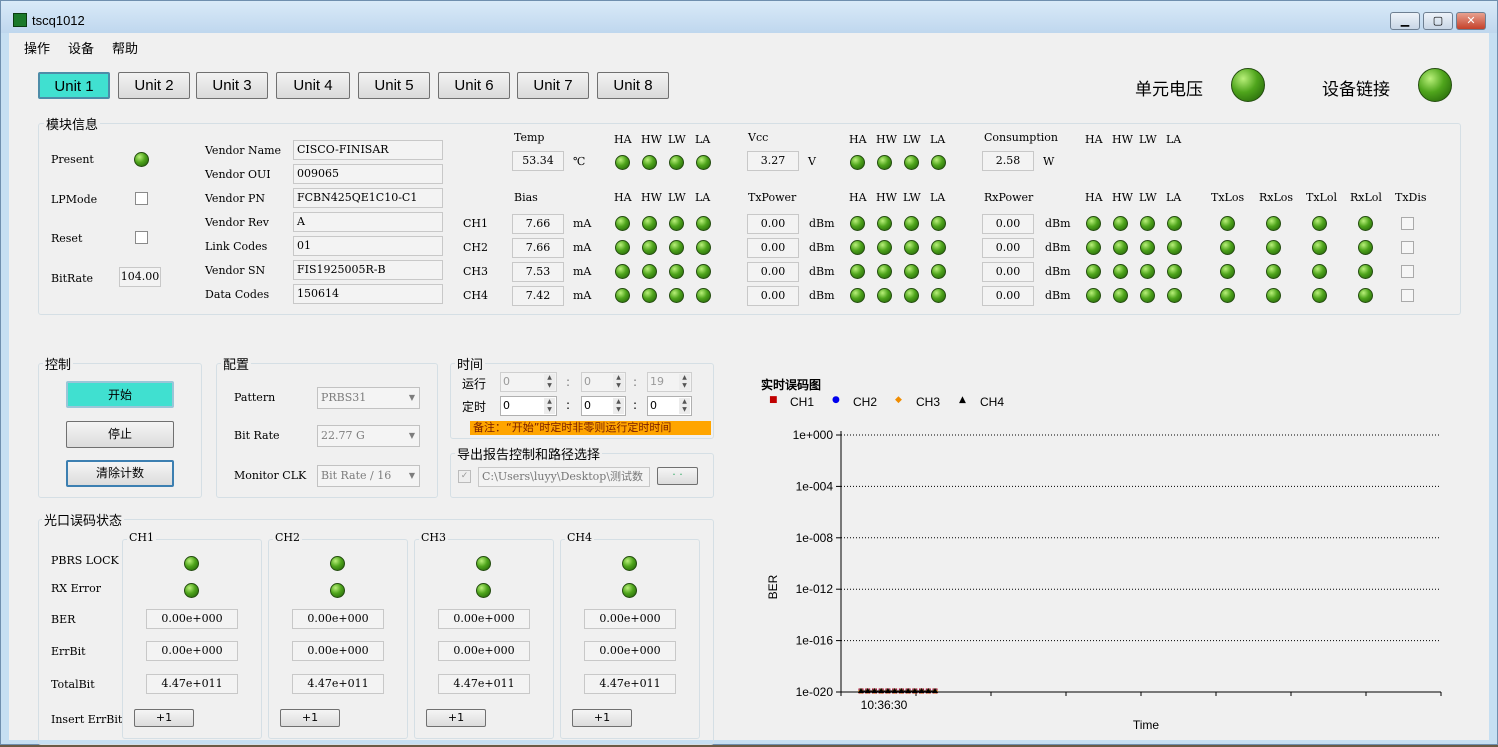 Image resolution: width=1498 pixels, height=747 pixels. I want to click on prbs-lock-led, so click(483, 563).